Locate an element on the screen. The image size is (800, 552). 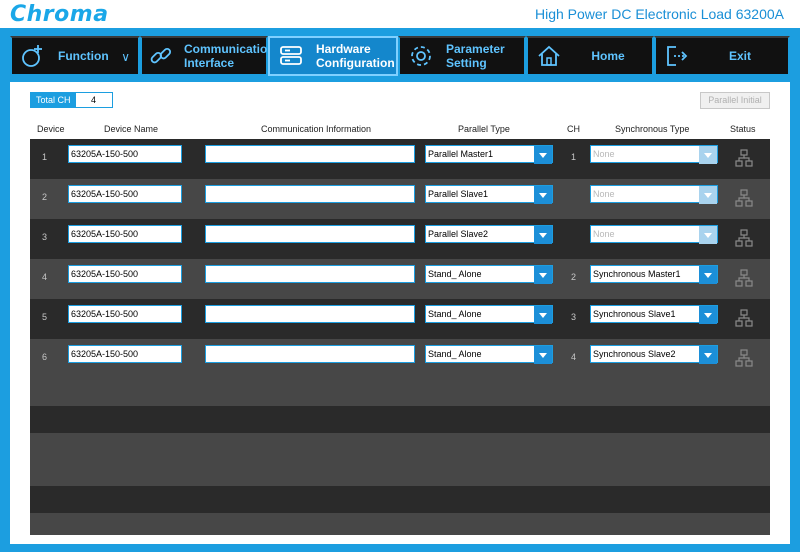
sync-type-value: Synchronous Slave2 is located at coordinates (634, 354).